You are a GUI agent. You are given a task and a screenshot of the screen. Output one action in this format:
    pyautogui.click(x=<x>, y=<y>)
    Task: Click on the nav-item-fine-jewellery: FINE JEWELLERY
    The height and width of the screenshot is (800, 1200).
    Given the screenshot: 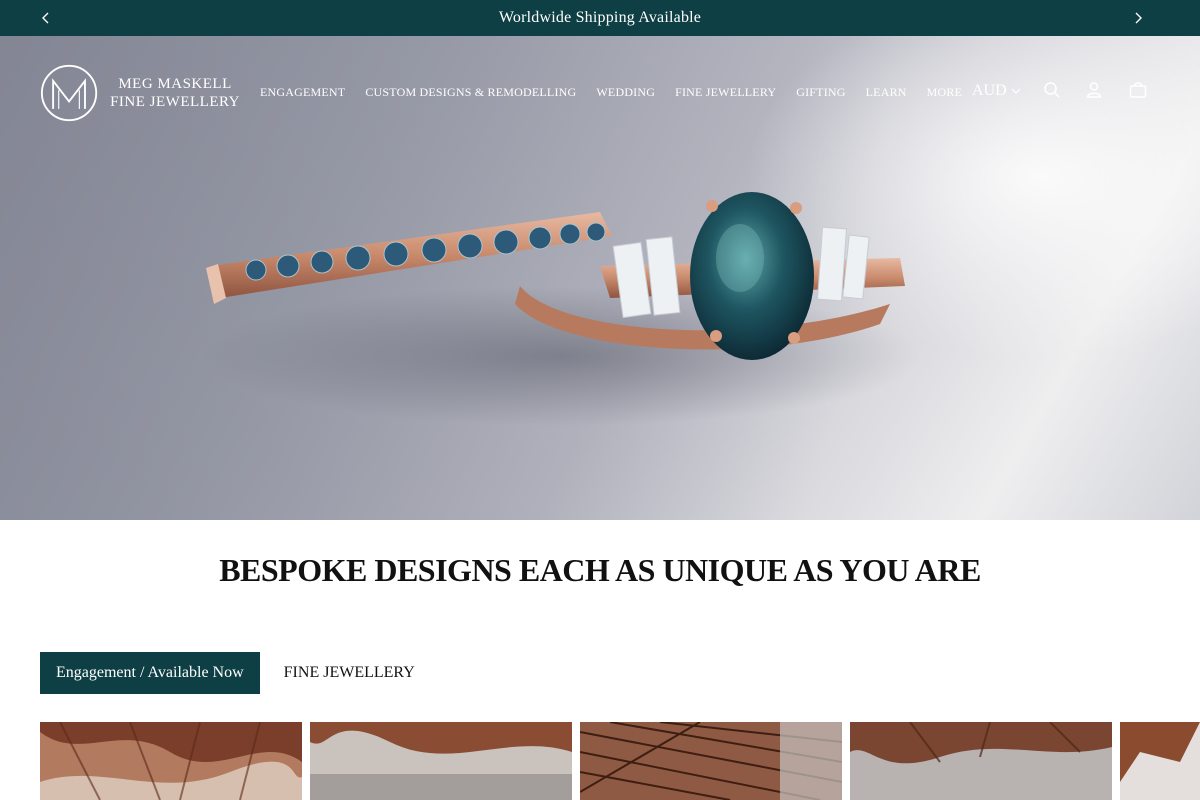 What is the action you would take?
    pyautogui.click(x=725, y=92)
    